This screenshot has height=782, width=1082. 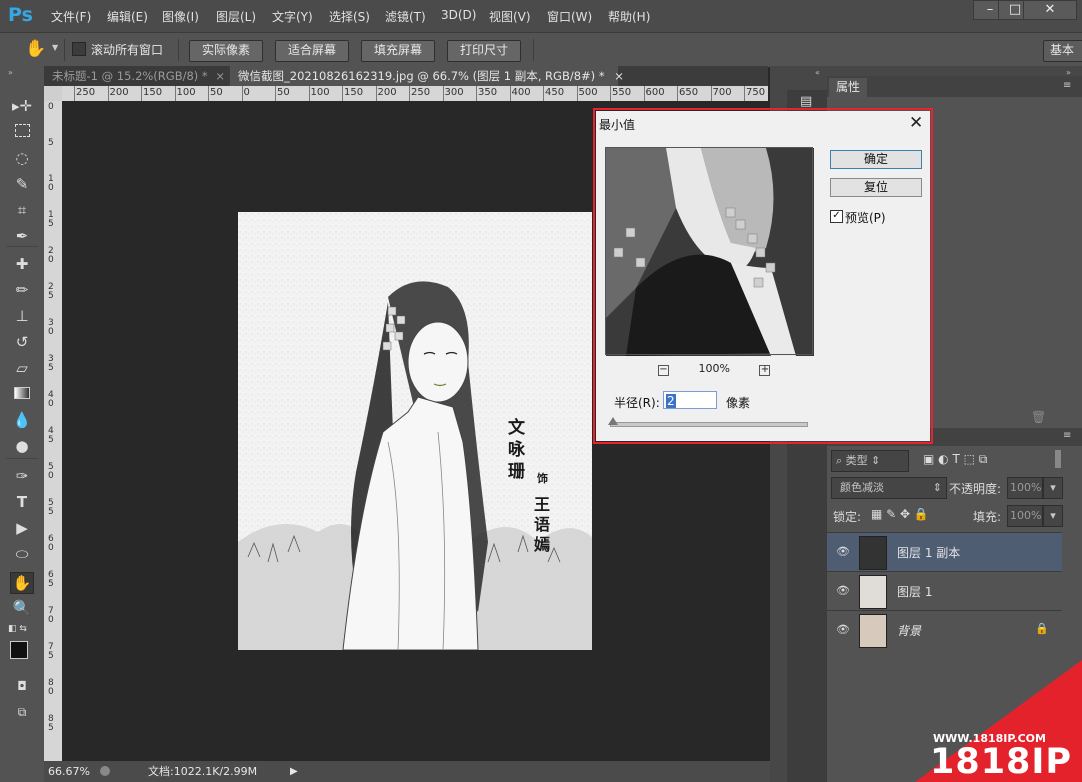 What do you see at coordinates (105, 771) in the screenshot?
I see `status-icon` at bounding box center [105, 771].